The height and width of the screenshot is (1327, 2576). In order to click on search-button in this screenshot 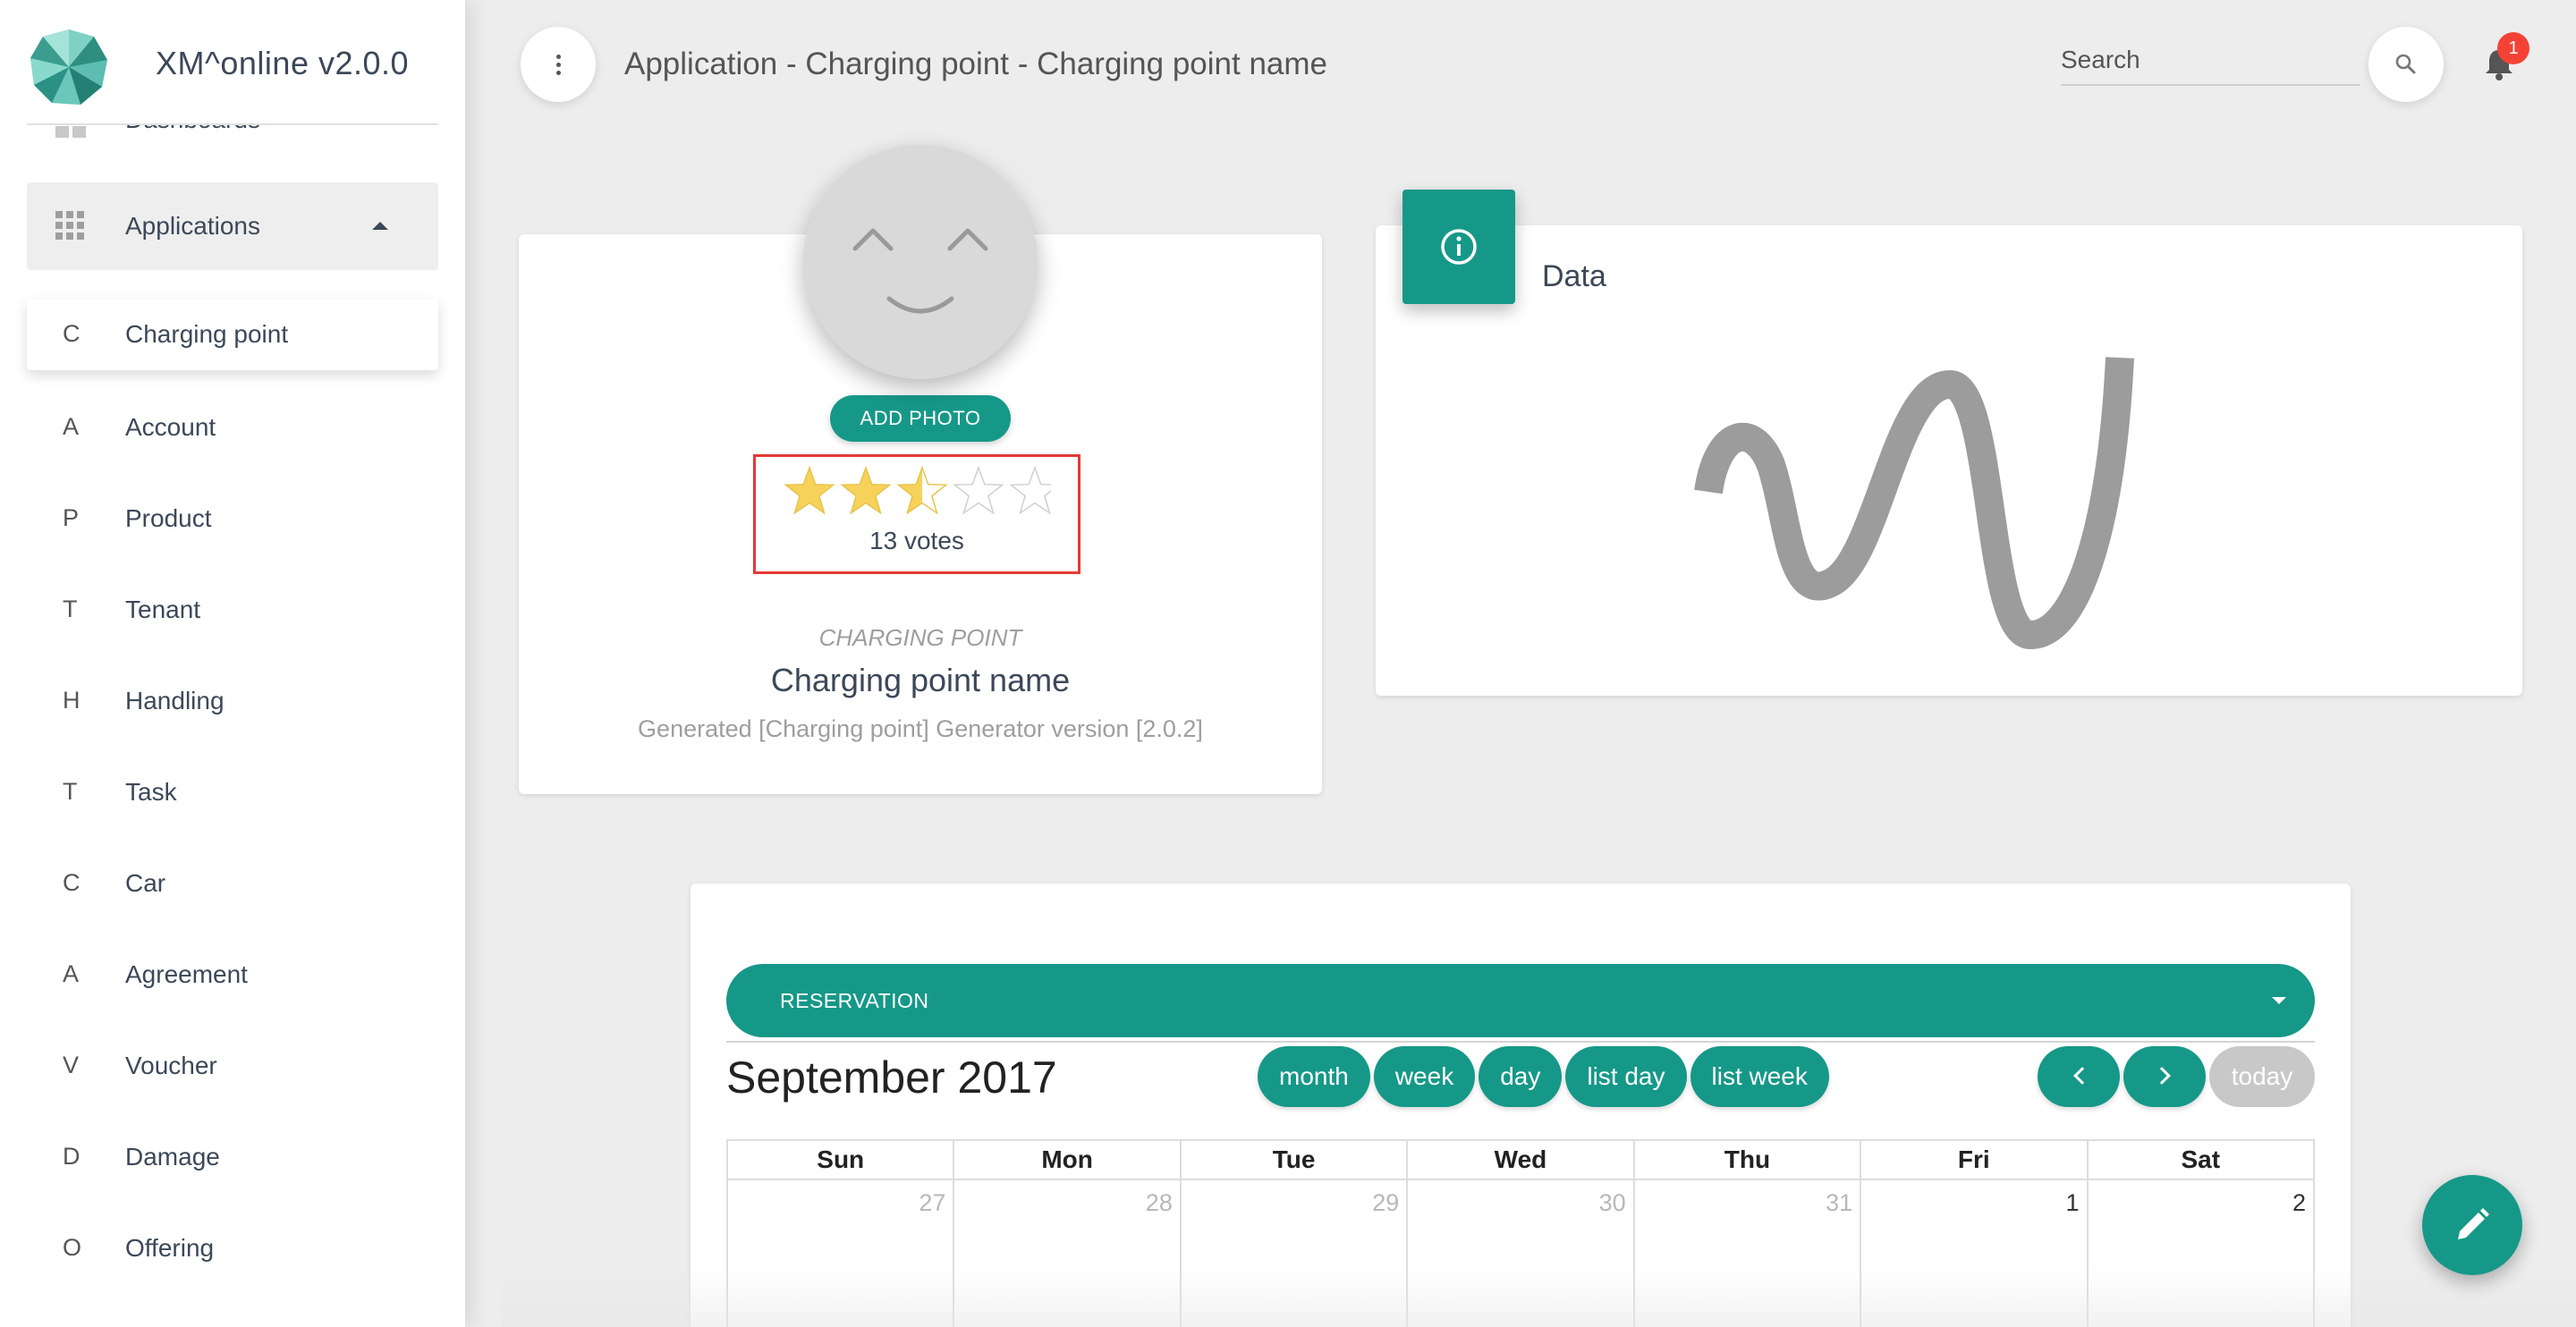, I will do `click(2406, 64)`.